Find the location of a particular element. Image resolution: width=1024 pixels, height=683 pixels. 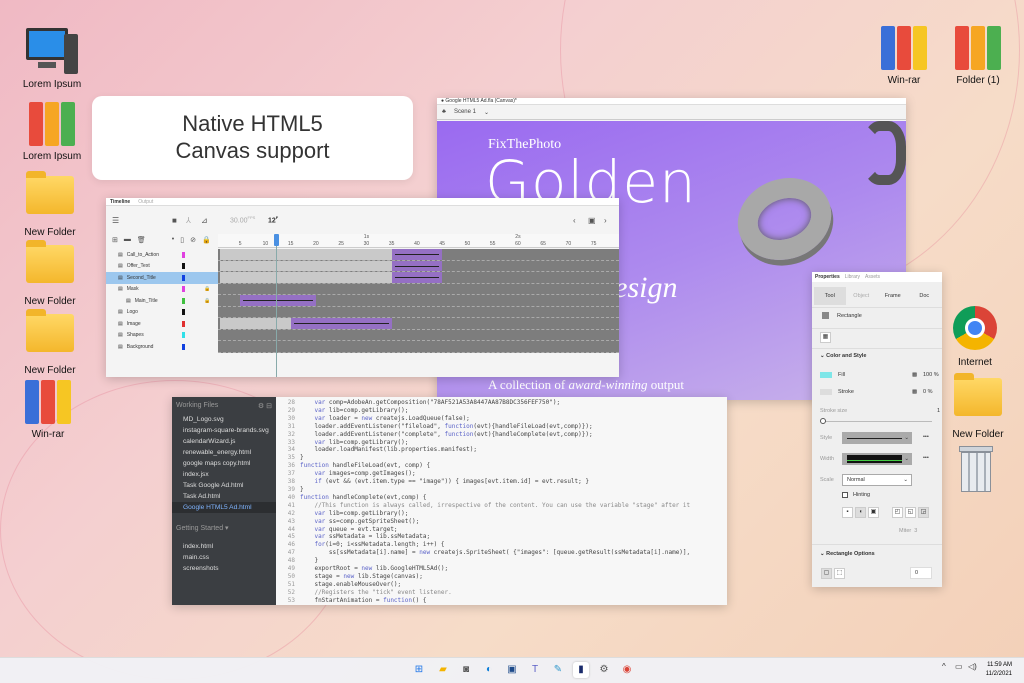

lock-icon: 🔒 is located at coordinates (207, 301).